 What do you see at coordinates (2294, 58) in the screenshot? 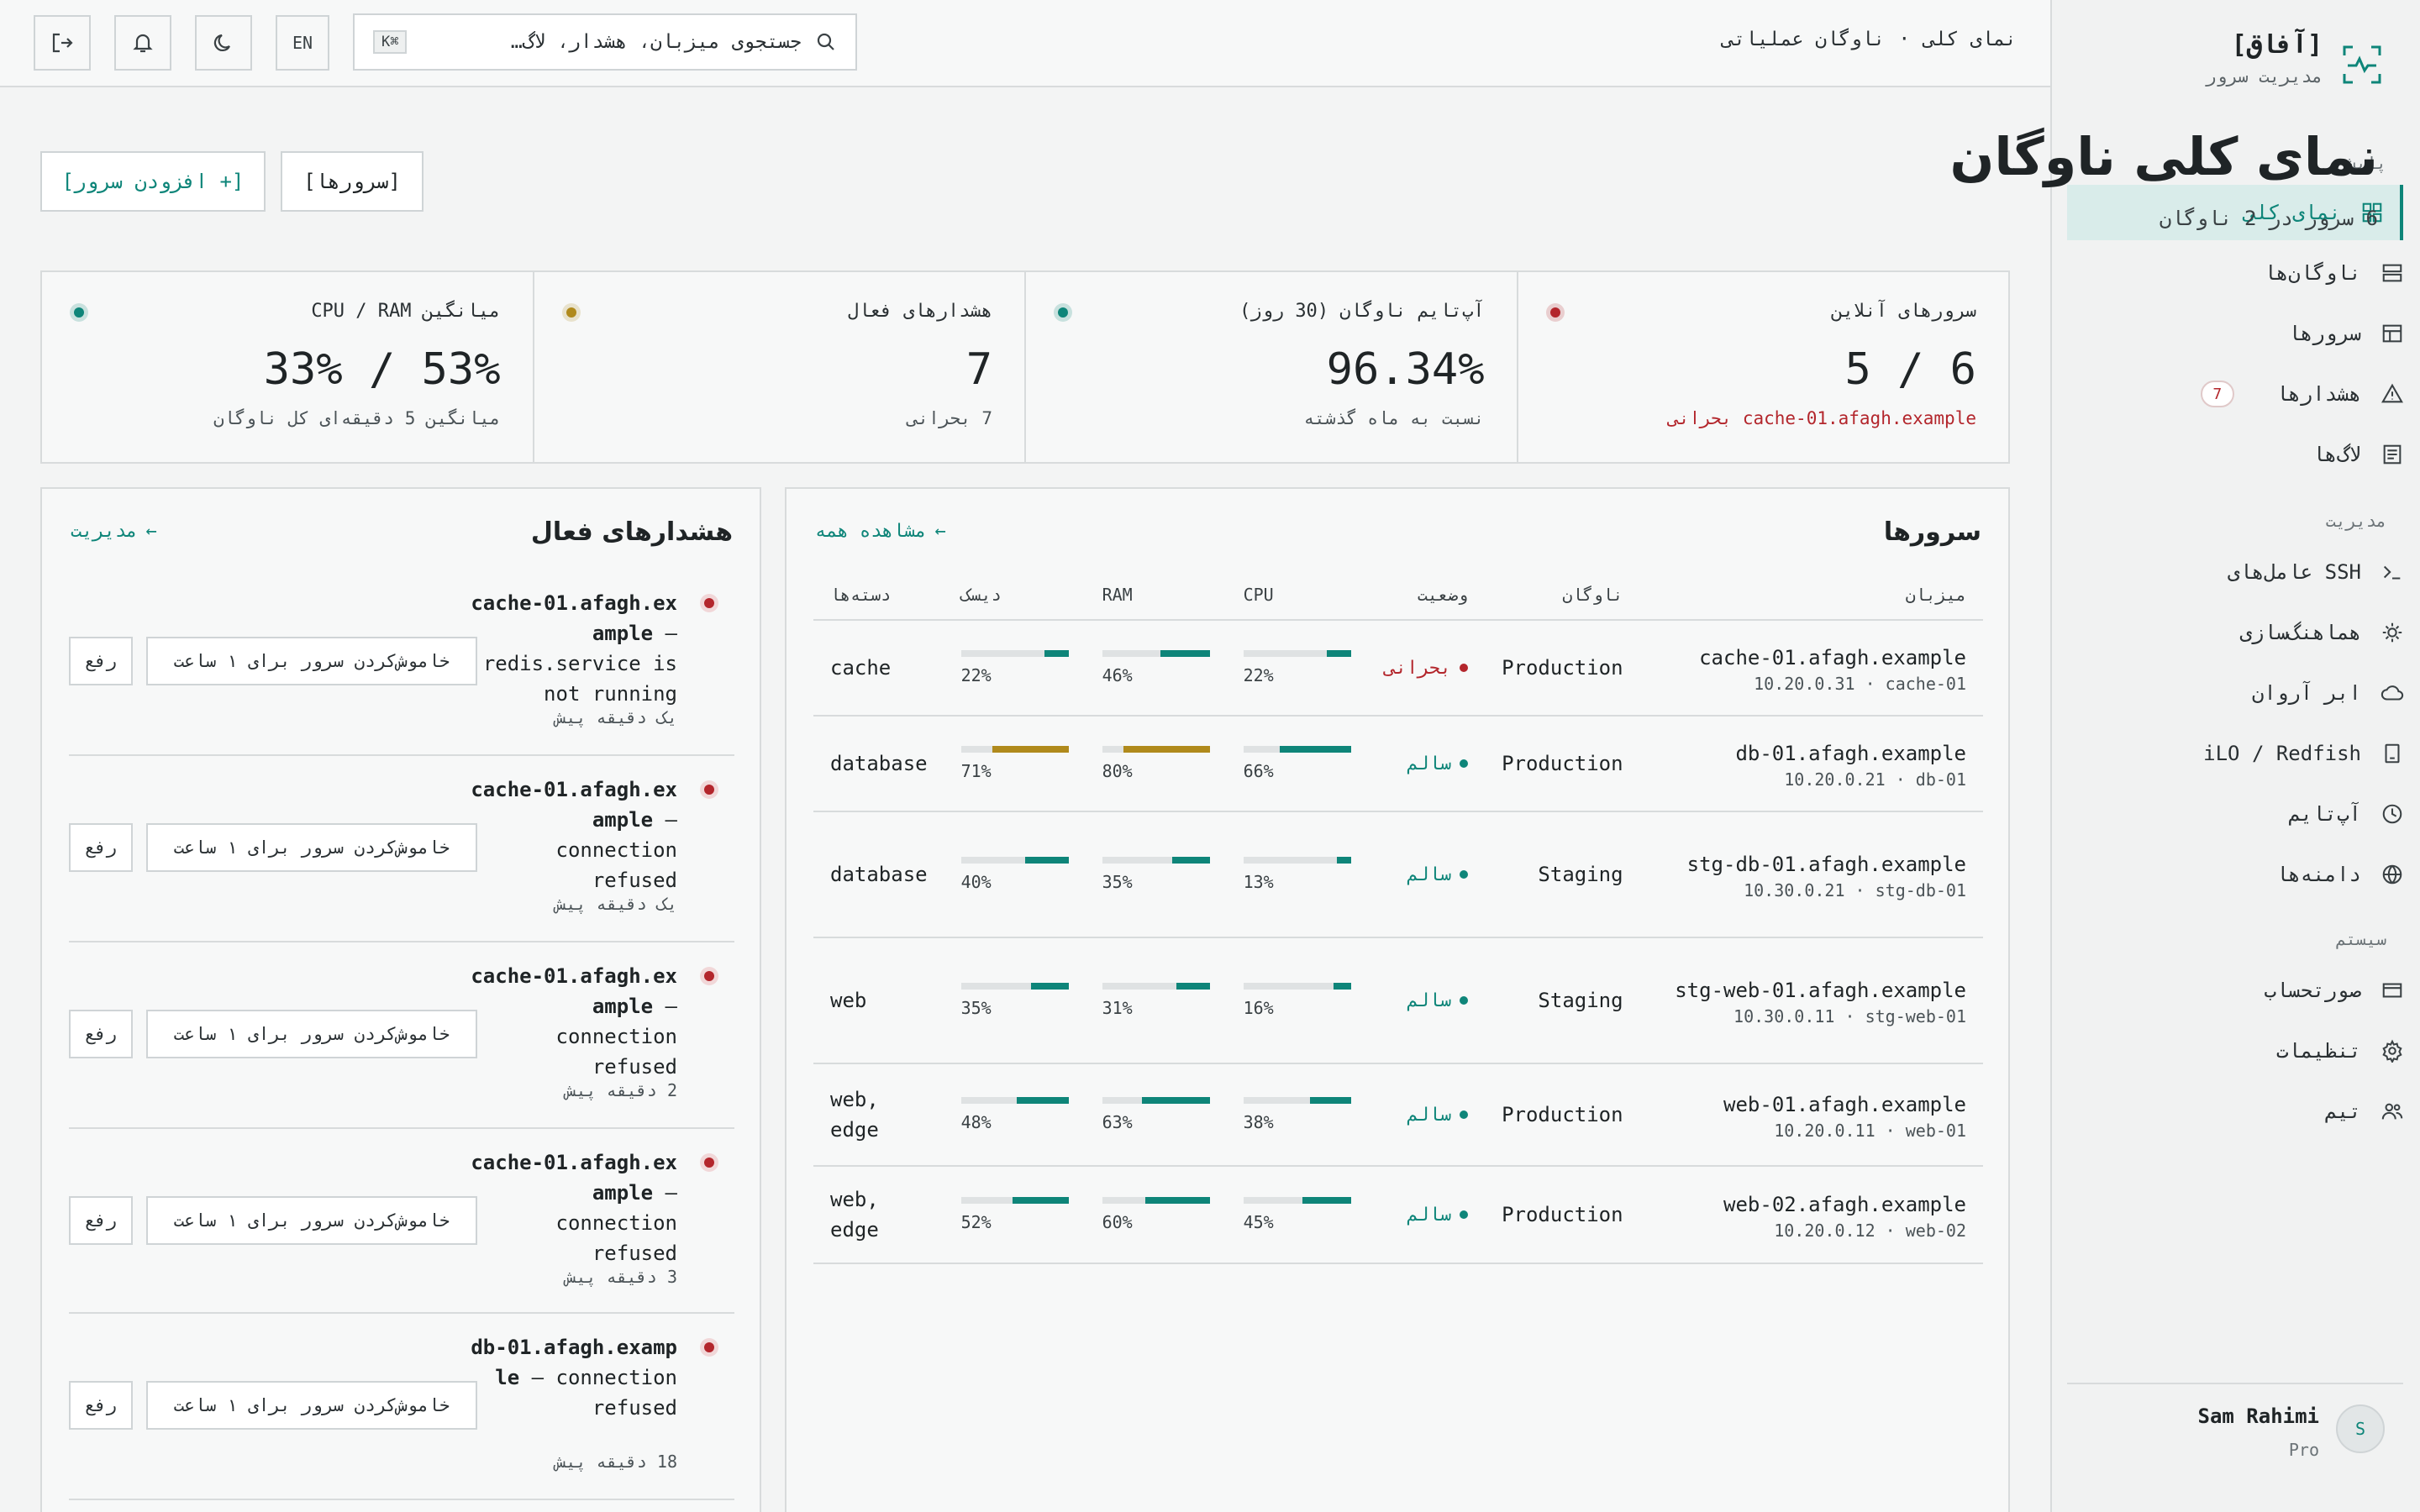
I see `brand: [آفاق] مدیریت سرور` at bounding box center [2294, 58].